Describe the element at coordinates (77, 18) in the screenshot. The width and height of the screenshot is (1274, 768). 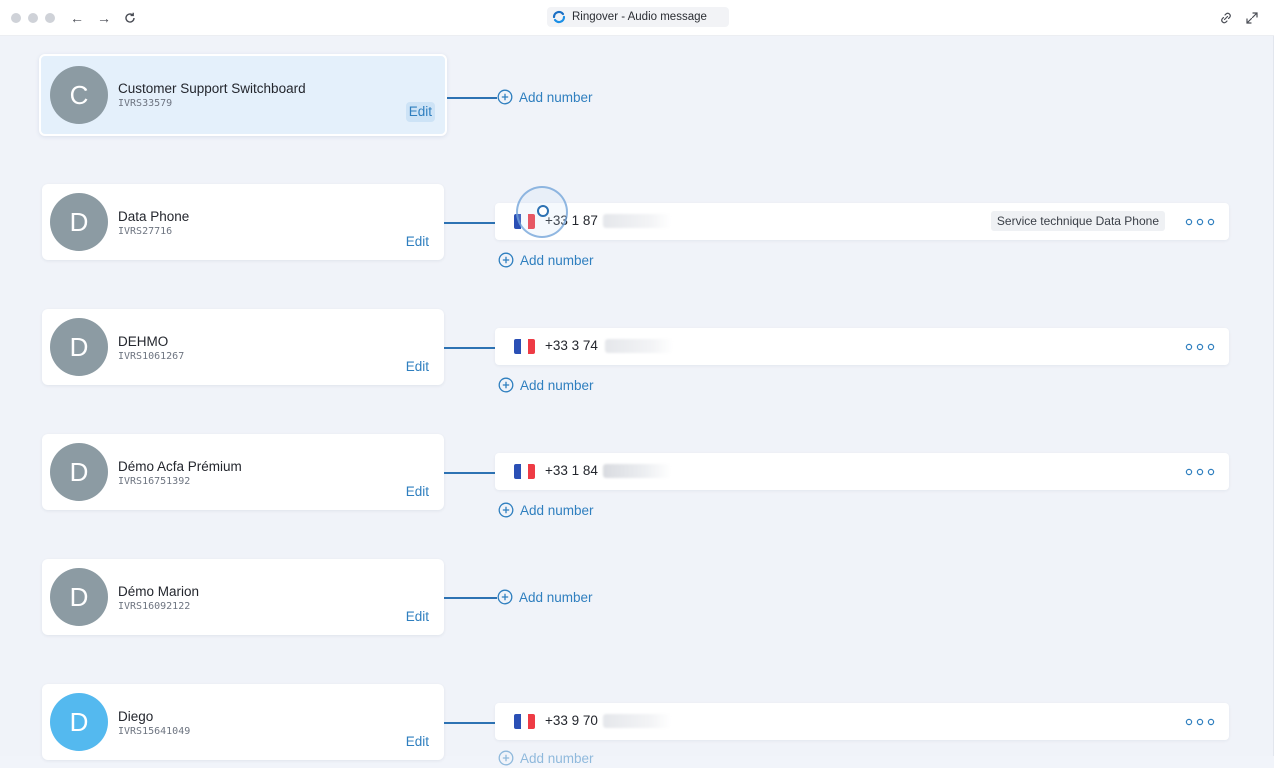
I see `back-arrow-icon: ←` at that location.